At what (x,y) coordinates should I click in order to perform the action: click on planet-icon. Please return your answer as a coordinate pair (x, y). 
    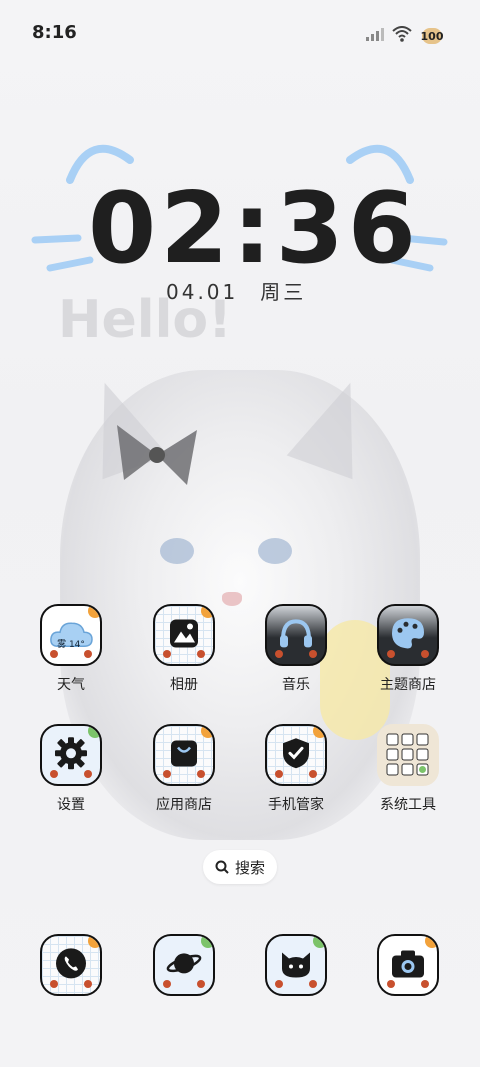
    Looking at the image, I should click on (184, 963).